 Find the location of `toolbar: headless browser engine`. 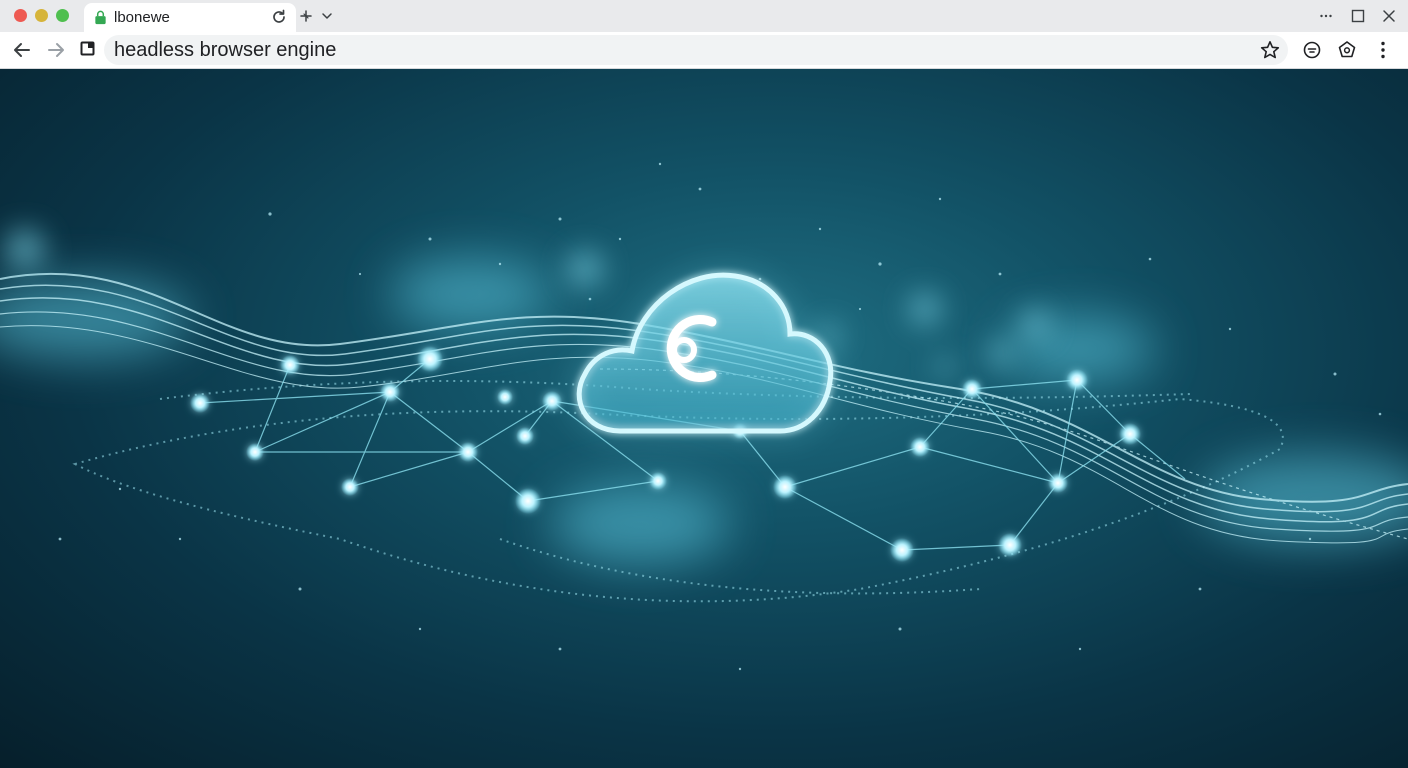

toolbar: headless browser engine is located at coordinates (704, 50).